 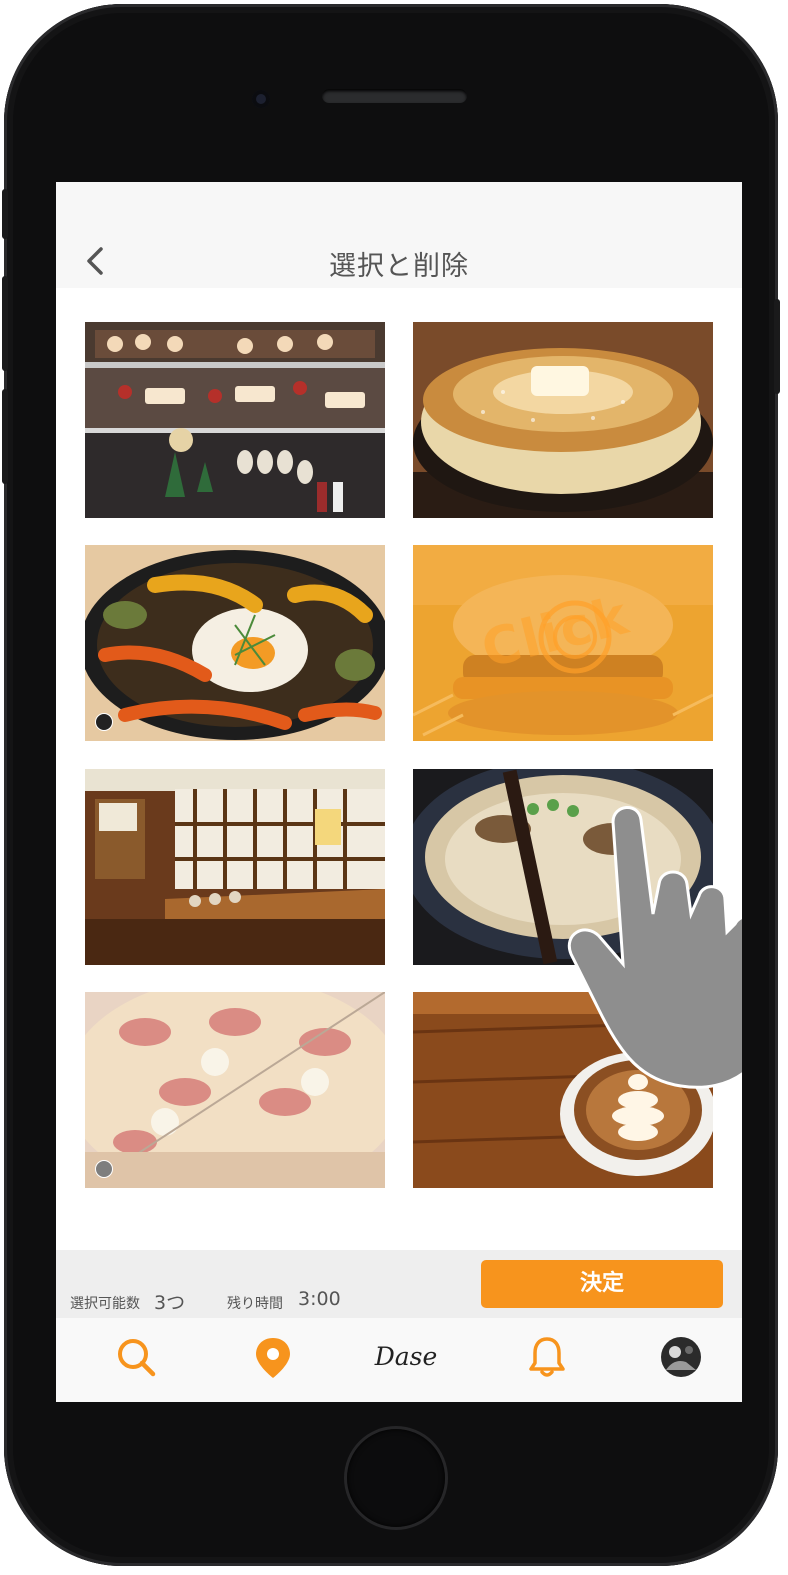 What do you see at coordinates (396, 1478) in the screenshot?
I see `home-button` at bounding box center [396, 1478].